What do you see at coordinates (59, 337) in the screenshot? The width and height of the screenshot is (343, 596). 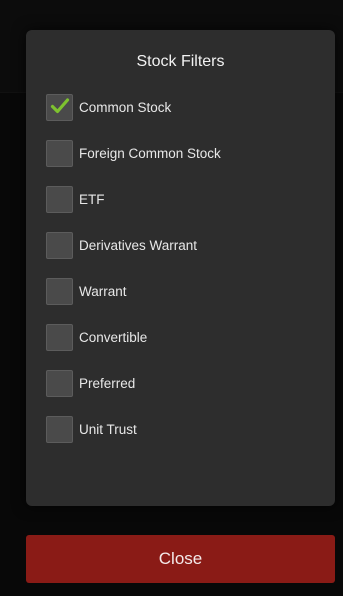 I see `convertible-checkbox` at bounding box center [59, 337].